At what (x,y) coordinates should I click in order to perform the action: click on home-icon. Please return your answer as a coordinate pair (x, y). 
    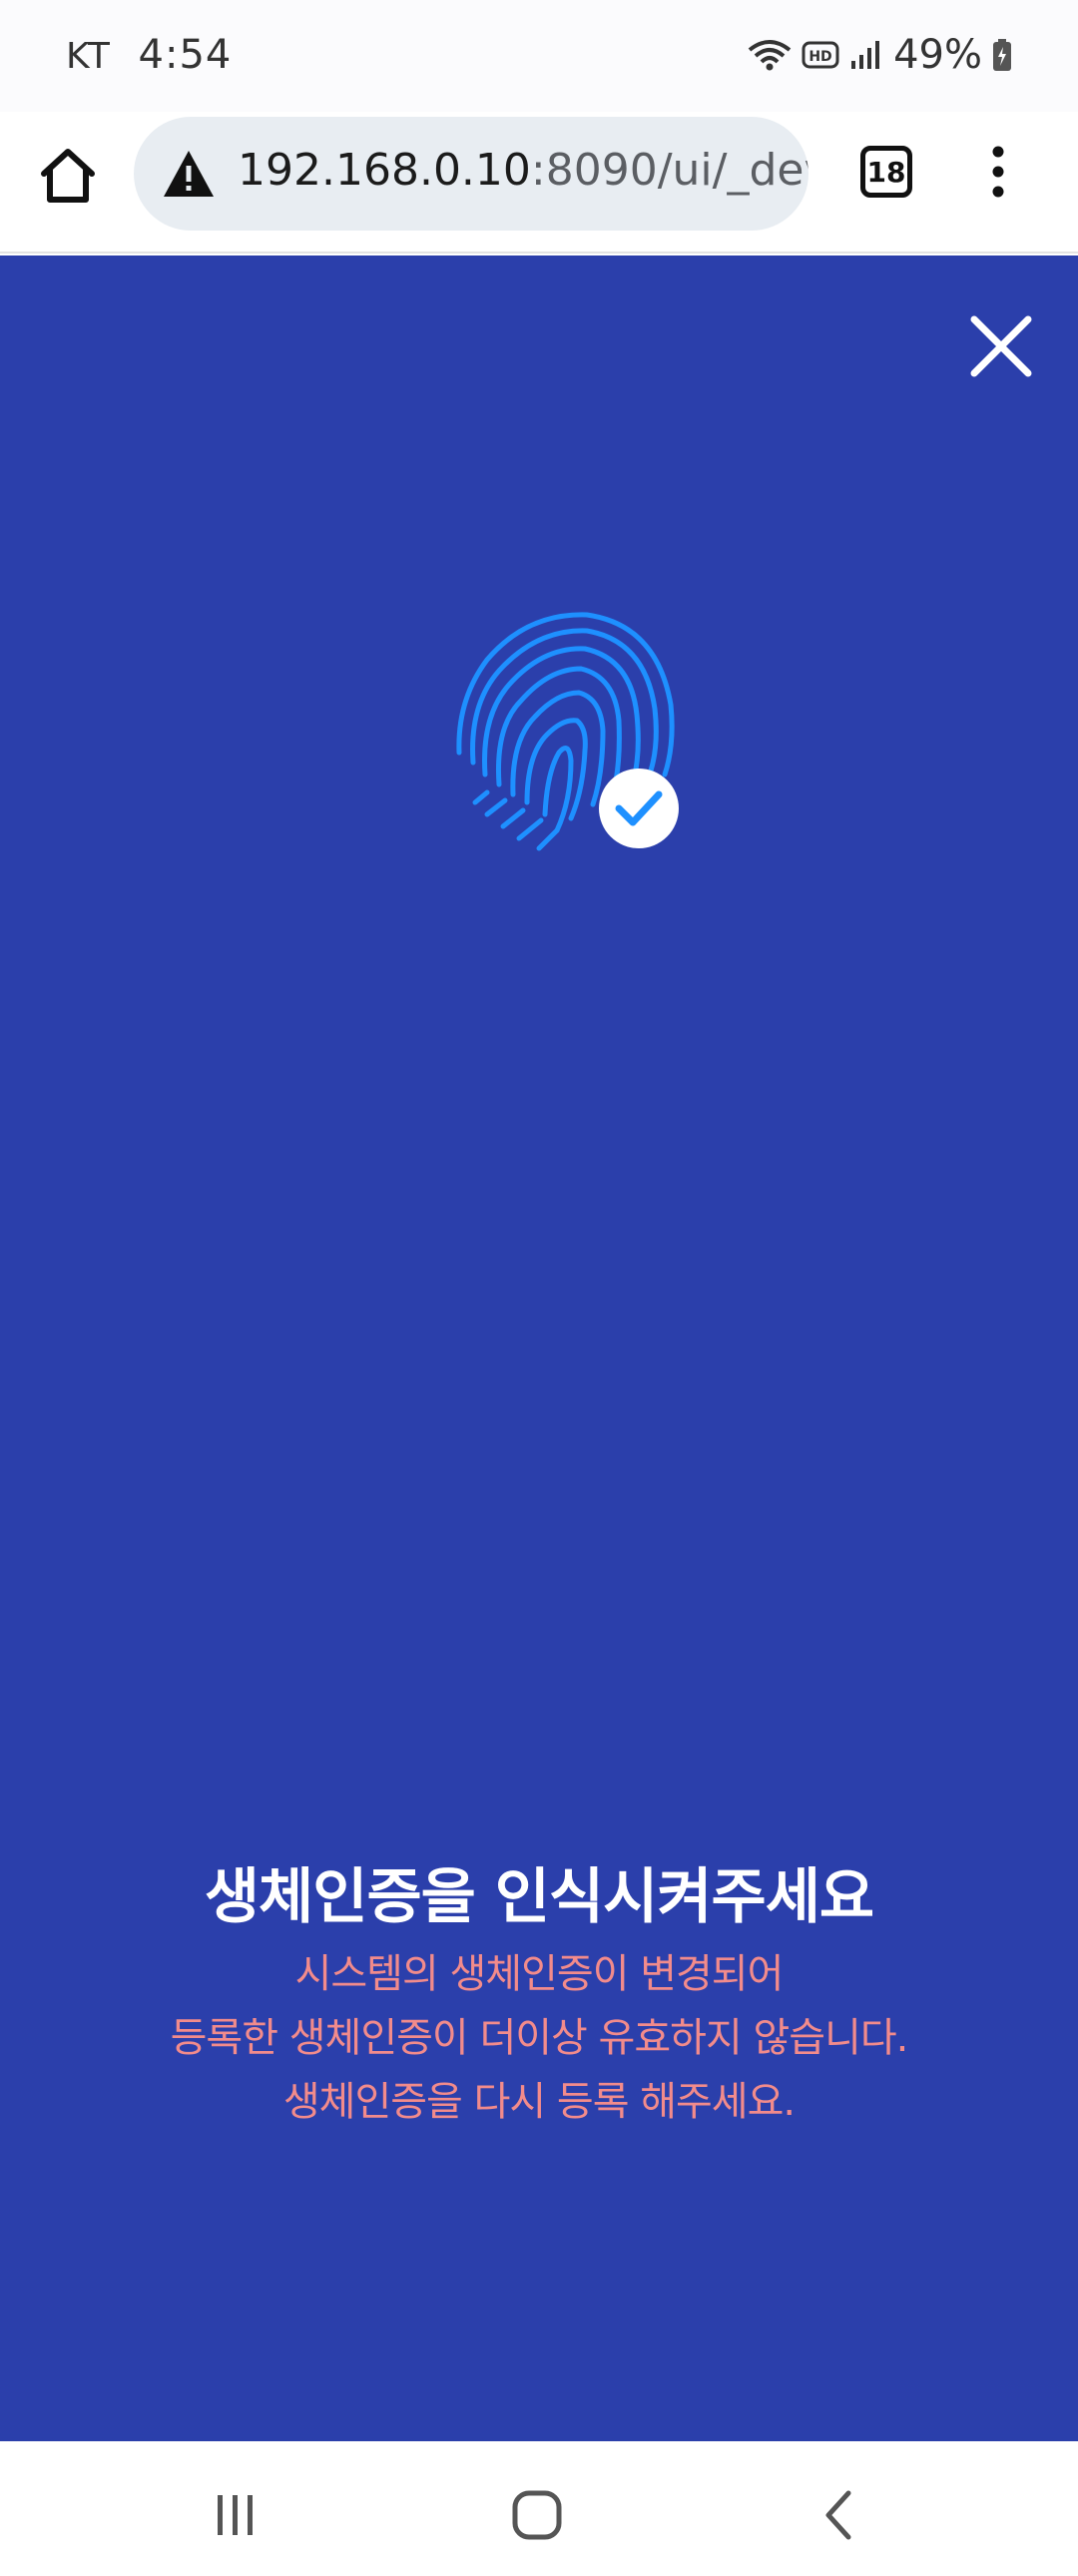
    Looking at the image, I should click on (68, 176).